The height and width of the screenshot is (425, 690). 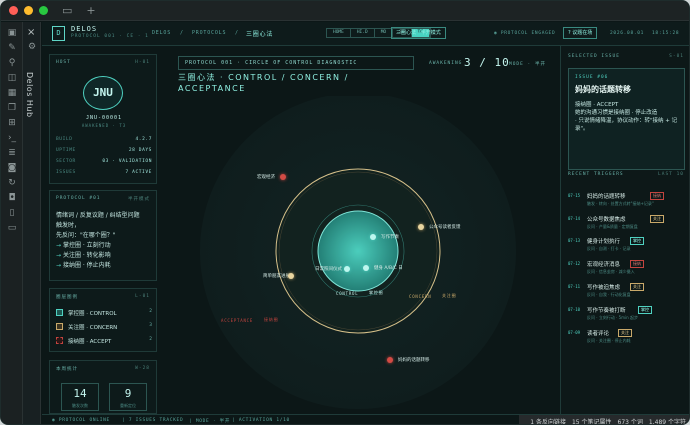 I want to click on sidebar-toggle-icon: ▭, so click(x=67, y=10).